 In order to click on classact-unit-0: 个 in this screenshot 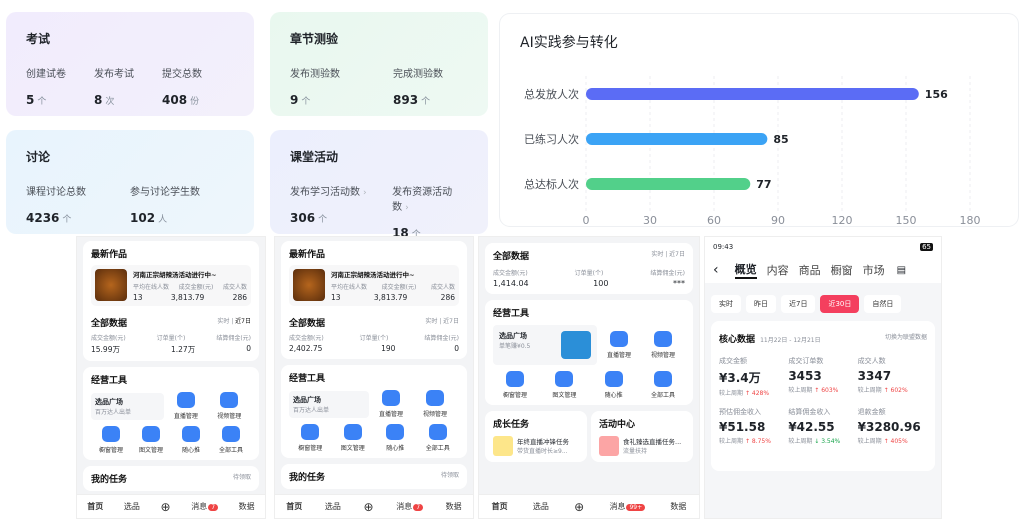, I will do `click(323, 220)`.